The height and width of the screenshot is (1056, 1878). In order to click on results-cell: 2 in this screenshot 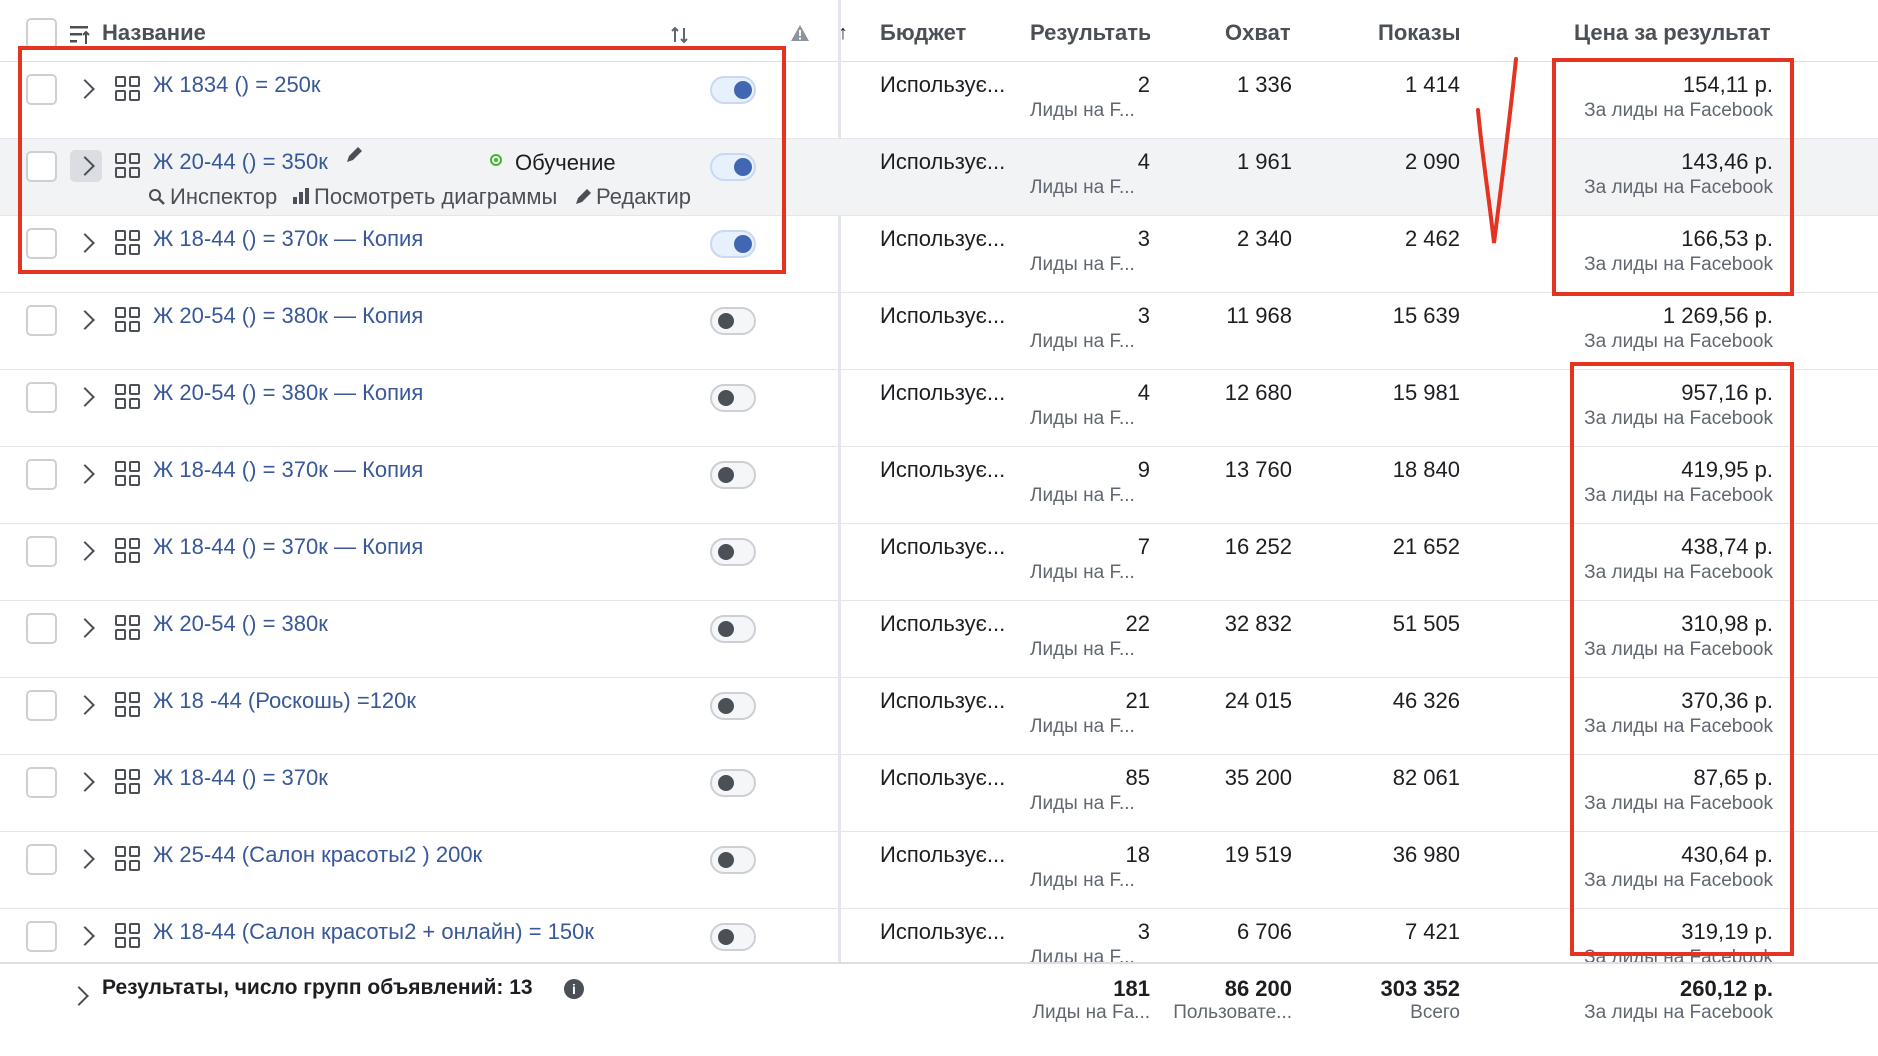, I will do `click(1143, 84)`.